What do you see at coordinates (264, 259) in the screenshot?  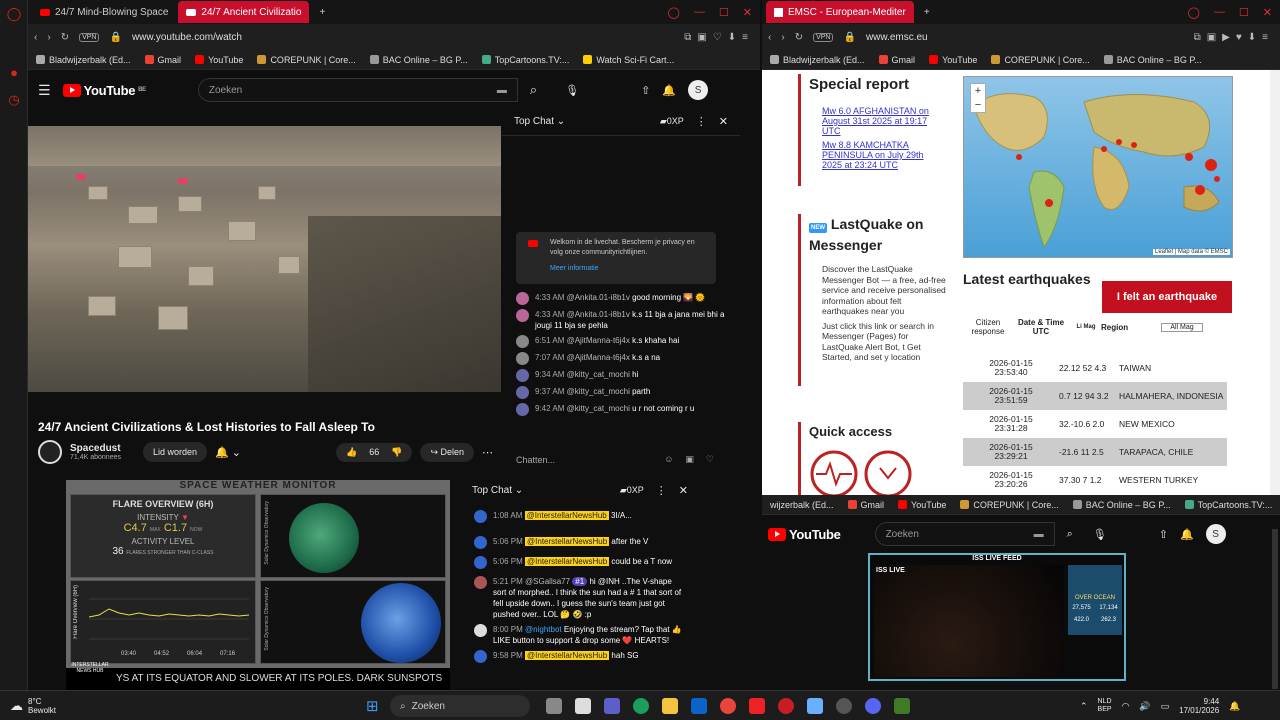 I see `video-player` at bounding box center [264, 259].